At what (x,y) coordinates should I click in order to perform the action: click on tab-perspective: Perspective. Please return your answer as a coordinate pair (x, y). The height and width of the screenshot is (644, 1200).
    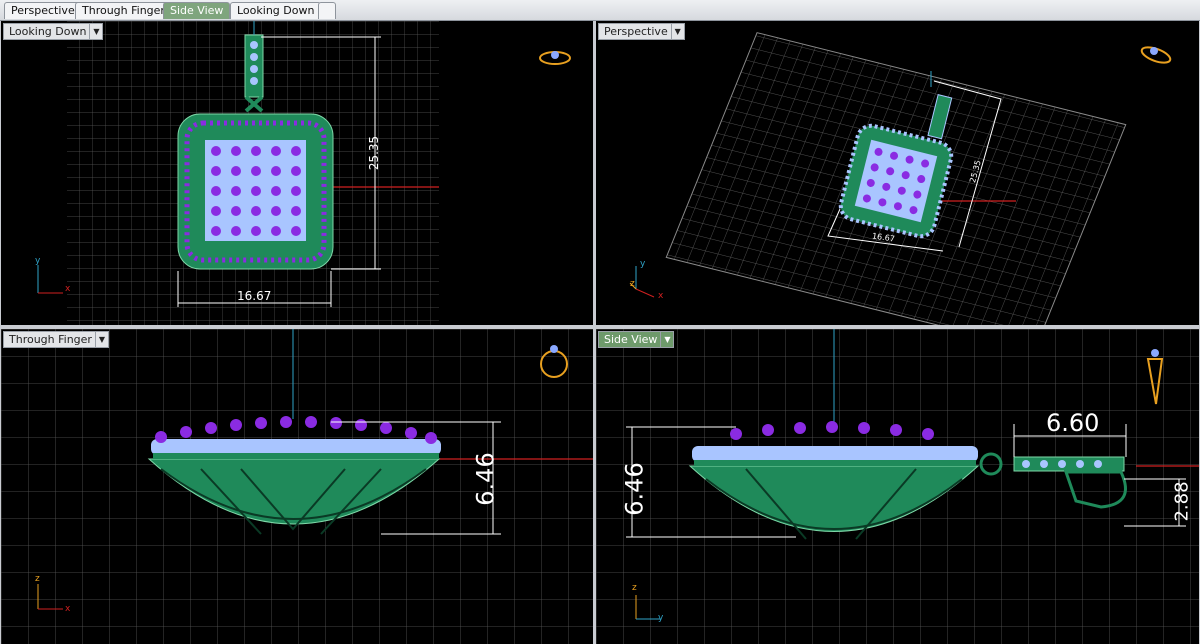
    Looking at the image, I should click on (43, 10).